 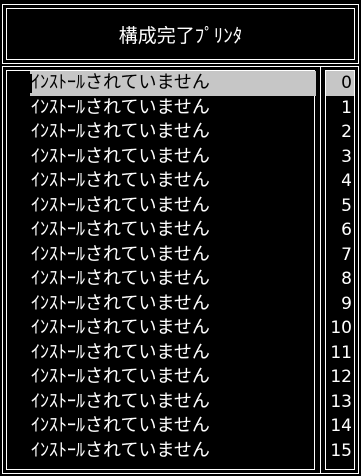 What do you see at coordinates (320, 270) in the screenshot?
I see `column-divider` at bounding box center [320, 270].